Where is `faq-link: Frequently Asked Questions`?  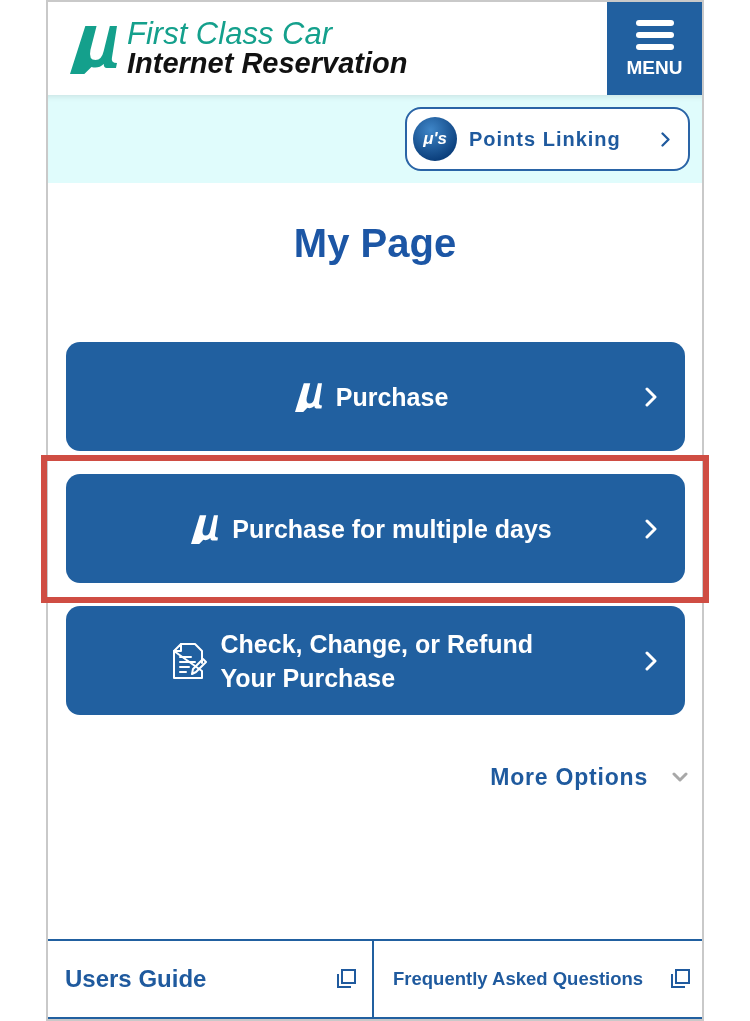 faq-link: Frequently Asked Questions is located at coordinates (538, 979).